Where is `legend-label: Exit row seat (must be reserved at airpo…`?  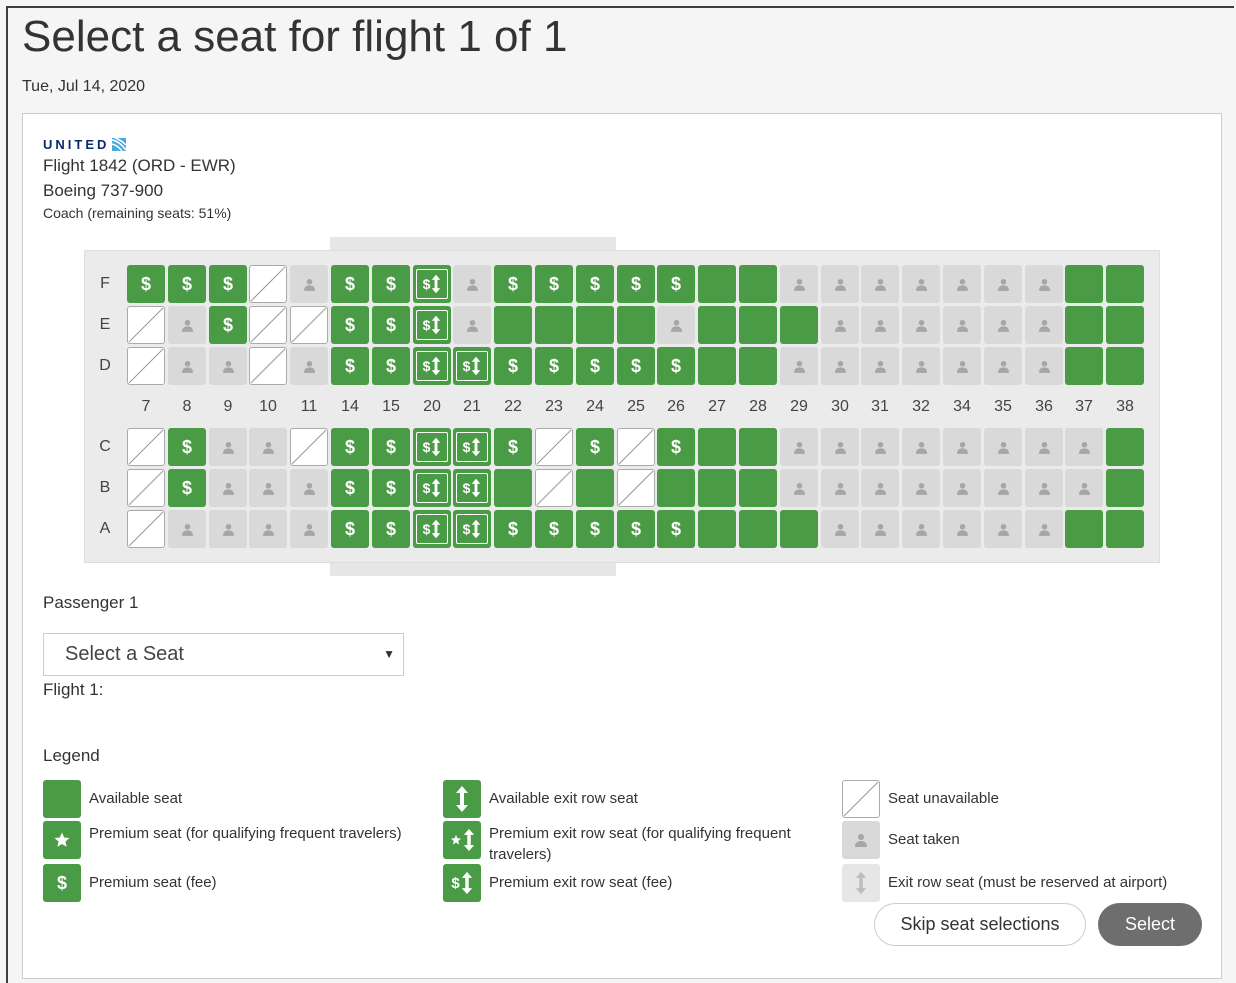
legend-label: Exit row seat (must be reserved at airpo… is located at coordinates (1028, 882).